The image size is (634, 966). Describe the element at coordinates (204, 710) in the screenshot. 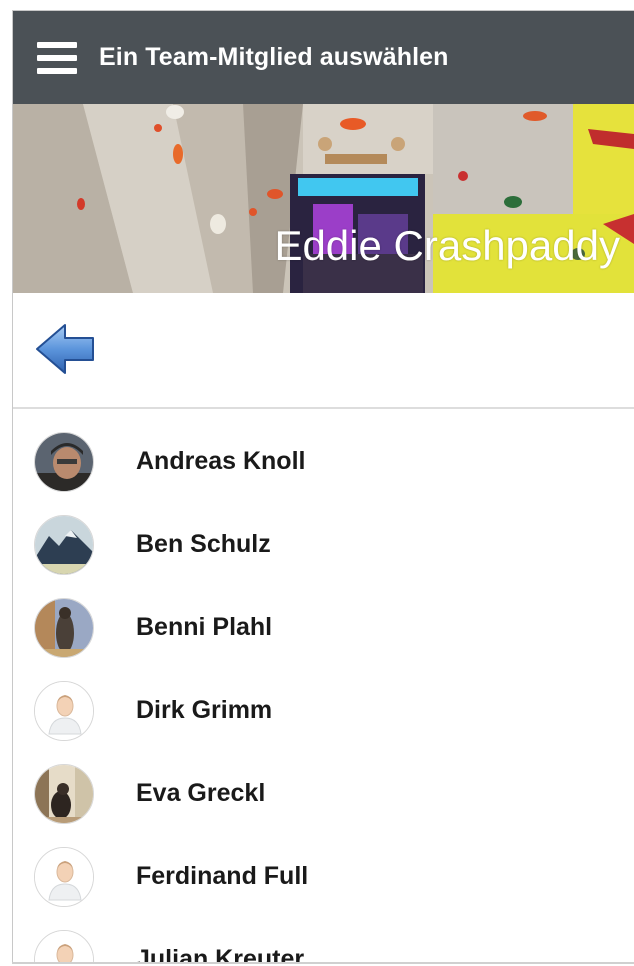

I see `member-name: Dirk Grimm` at that location.